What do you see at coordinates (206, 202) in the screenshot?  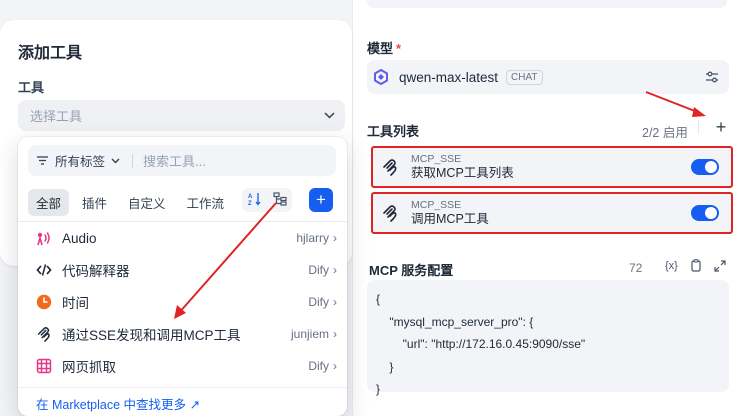 I see `tab-workflow: 工作流` at bounding box center [206, 202].